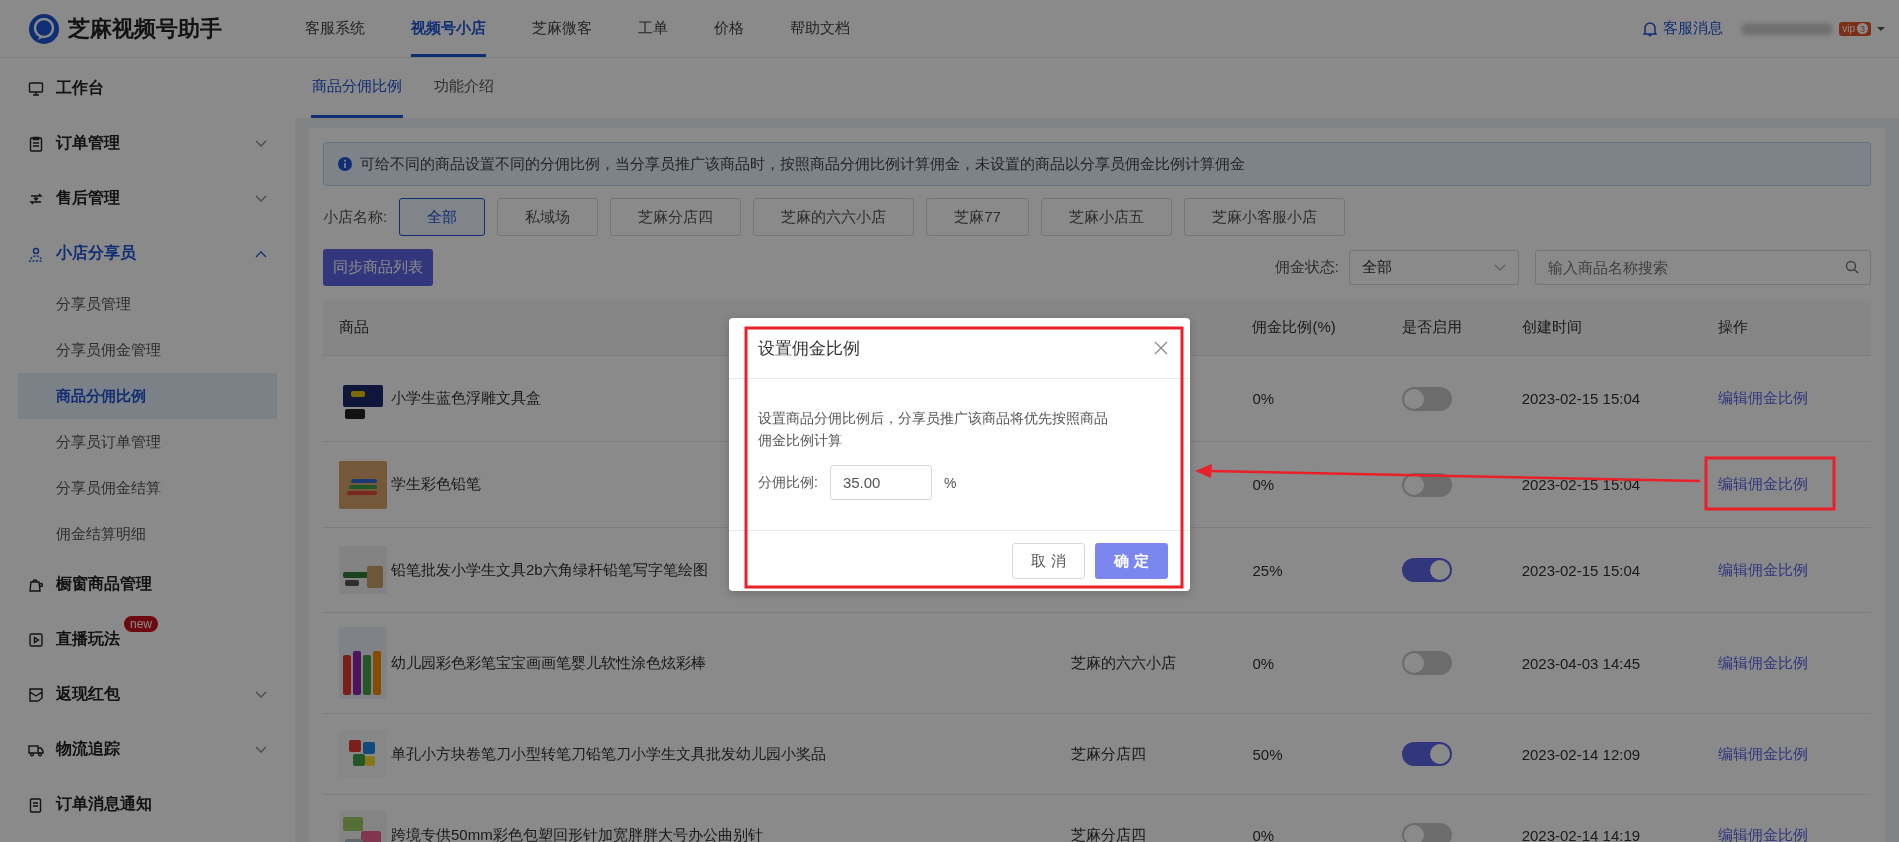 The image size is (1899, 842). I want to click on clipboard-icon, so click(36, 143).